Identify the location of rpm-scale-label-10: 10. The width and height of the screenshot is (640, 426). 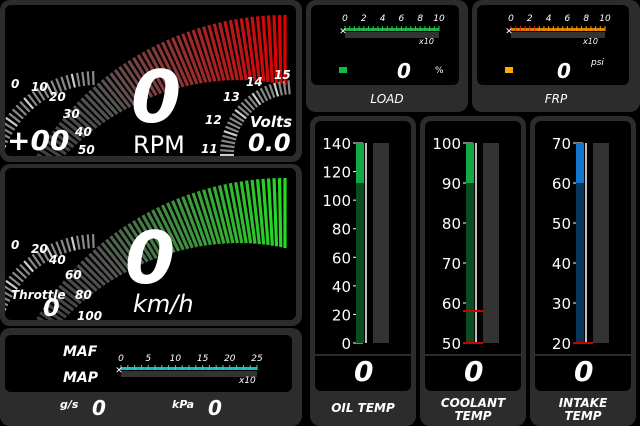
(39, 87).